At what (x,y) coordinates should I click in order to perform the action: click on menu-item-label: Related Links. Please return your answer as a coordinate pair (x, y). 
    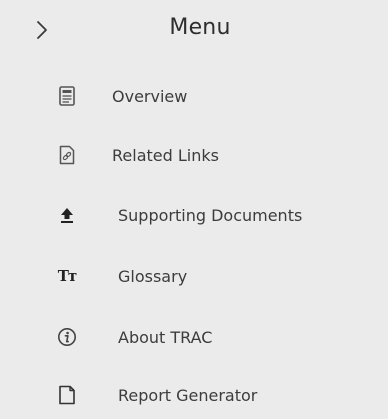
    Looking at the image, I should click on (165, 155).